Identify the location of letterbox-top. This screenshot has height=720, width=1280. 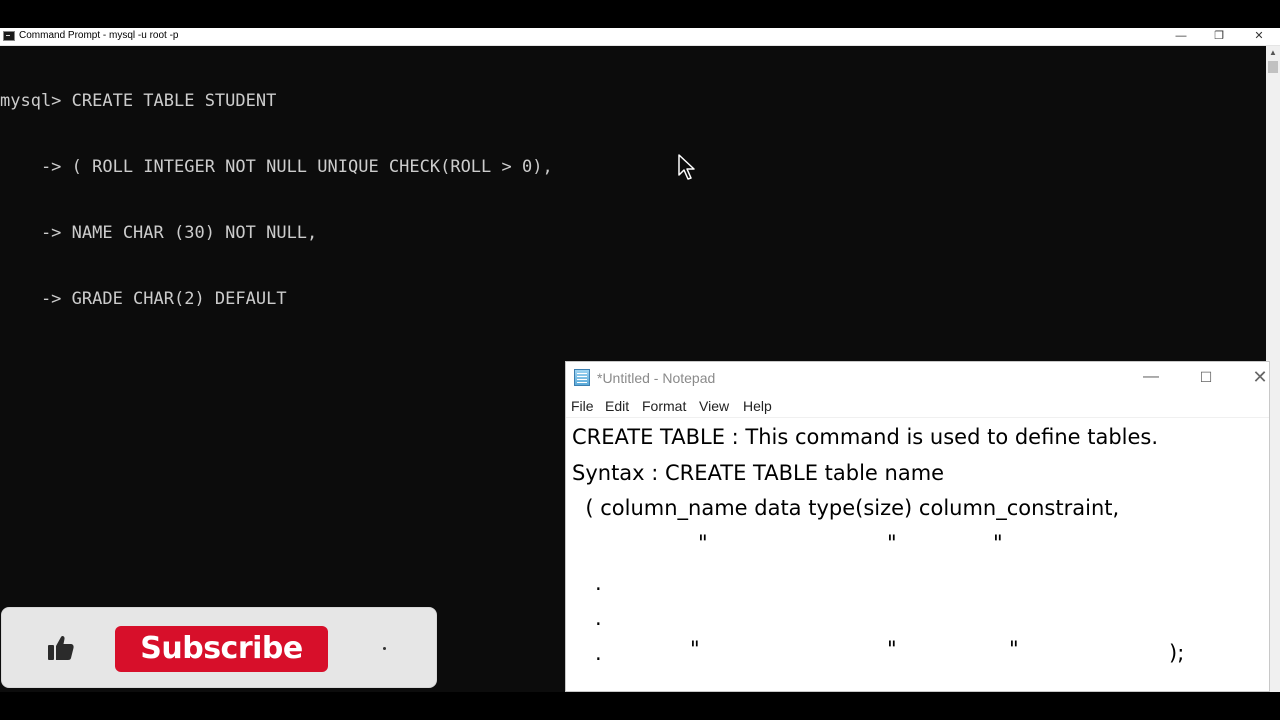
(640, 14).